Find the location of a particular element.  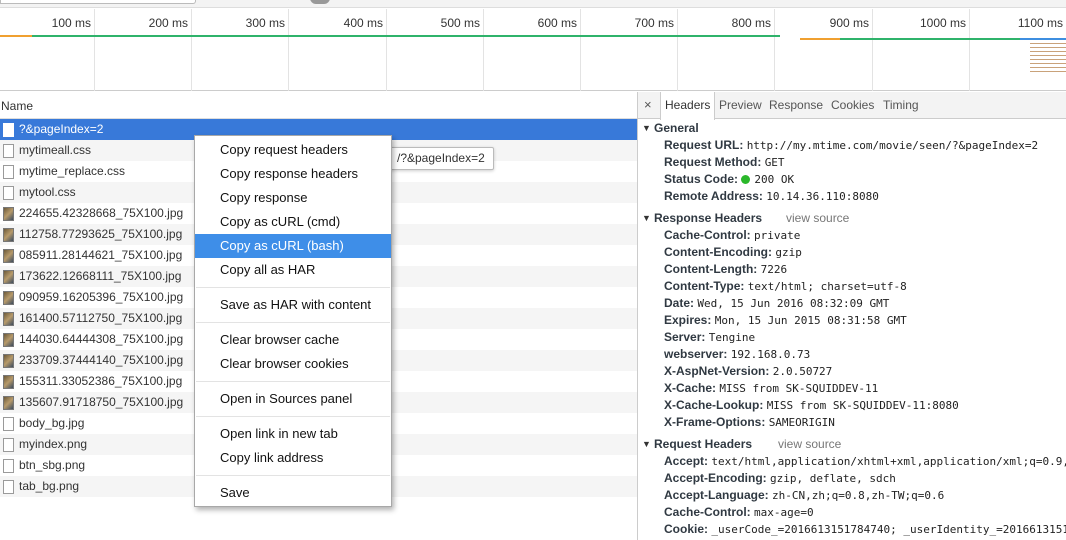

menu-item-copy-link-address: Copy link address is located at coordinates (293, 458).